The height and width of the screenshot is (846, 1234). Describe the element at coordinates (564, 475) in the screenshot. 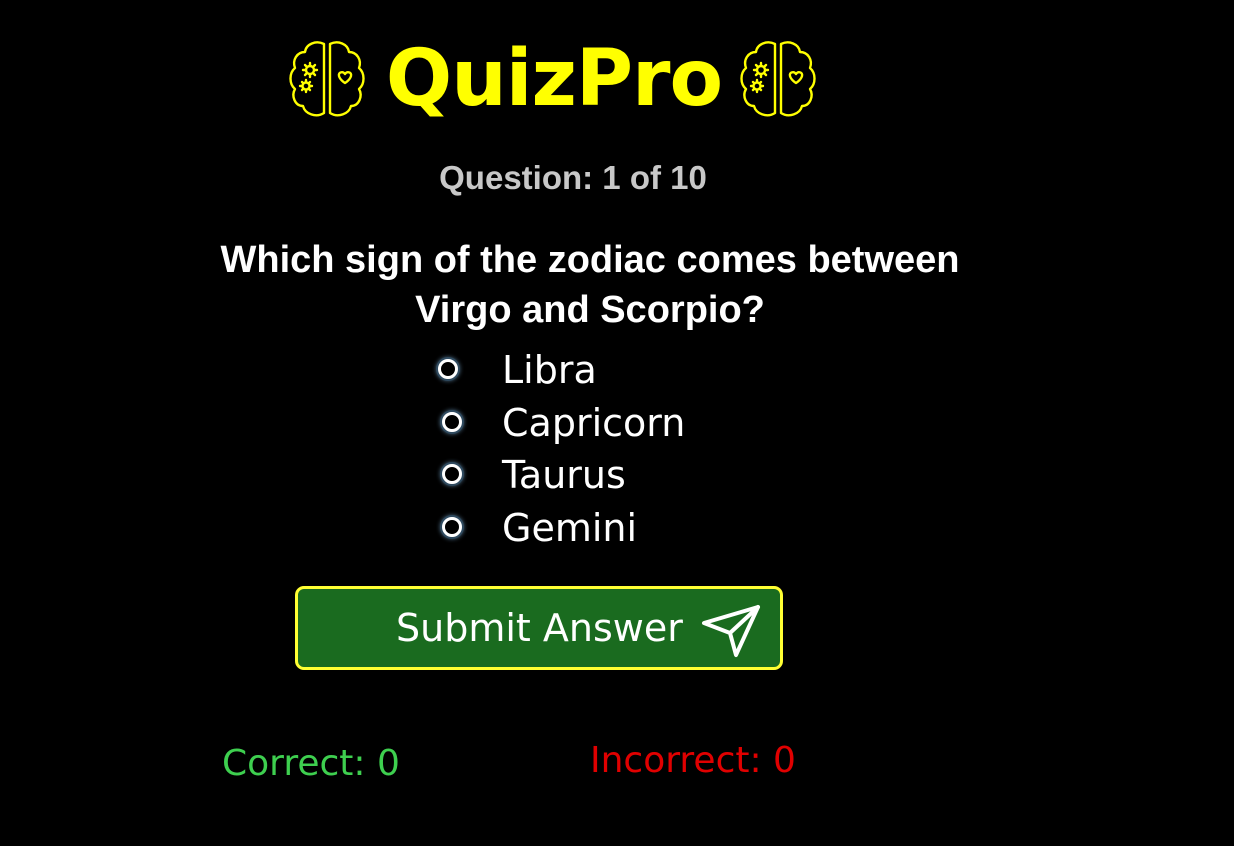

I see `option-label: Taurus` at that location.